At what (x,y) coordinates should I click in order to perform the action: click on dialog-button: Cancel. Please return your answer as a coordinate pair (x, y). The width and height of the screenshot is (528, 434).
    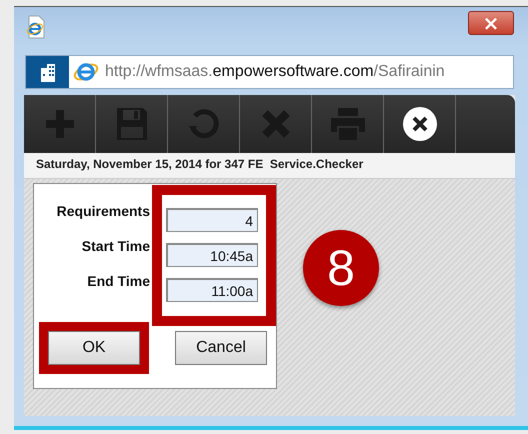
    Looking at the image, I should click on (221, 348).